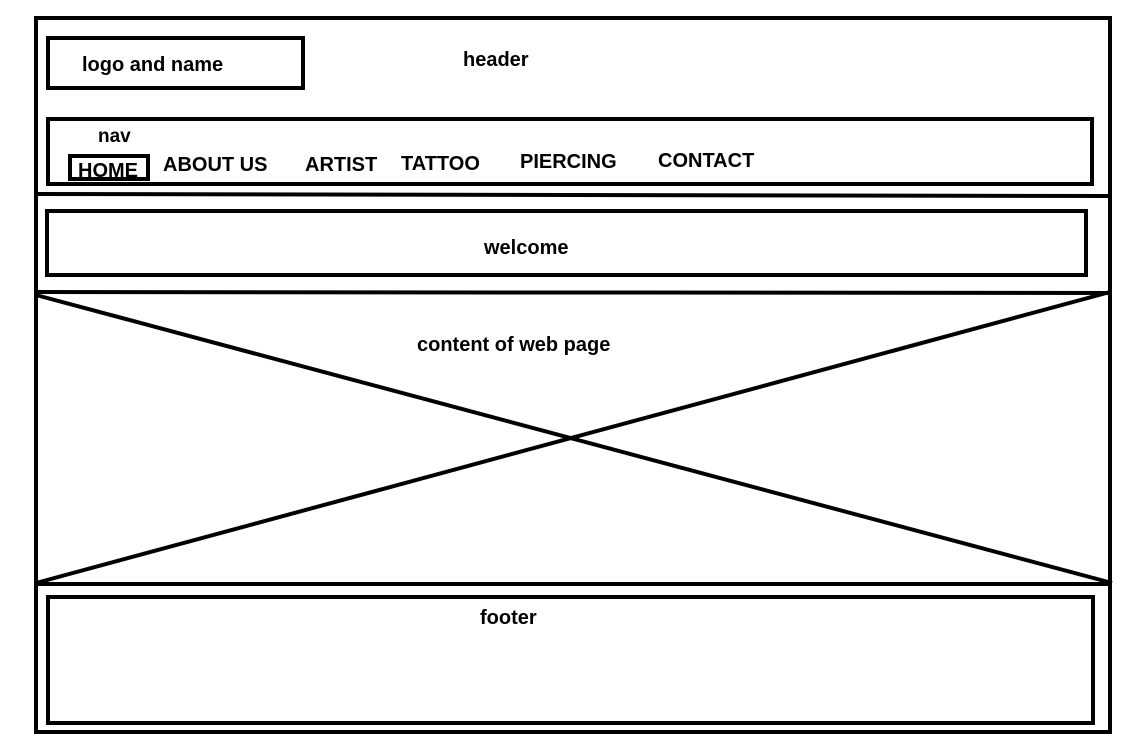 The height and width of the screenshot is (748, 1145). I want to click on footer-label: footer, so click(508, 618).